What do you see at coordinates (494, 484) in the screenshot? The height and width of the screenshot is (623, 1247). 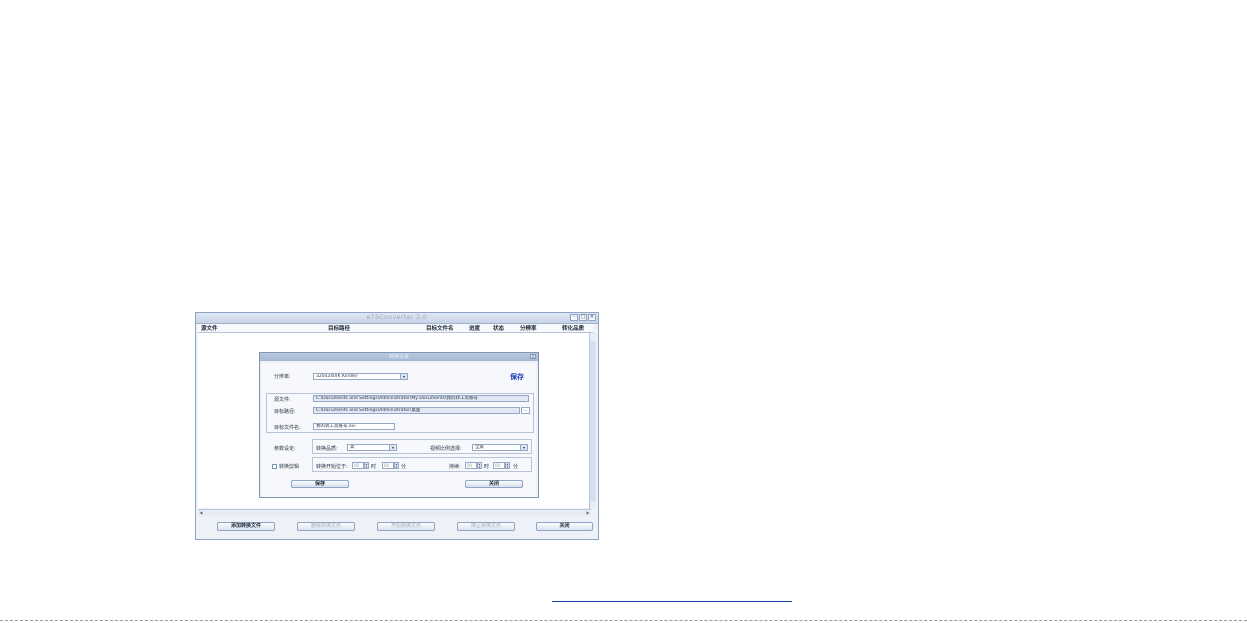 I see `dialog-cancel-button: 关闭` at bounding box center [494, 484].